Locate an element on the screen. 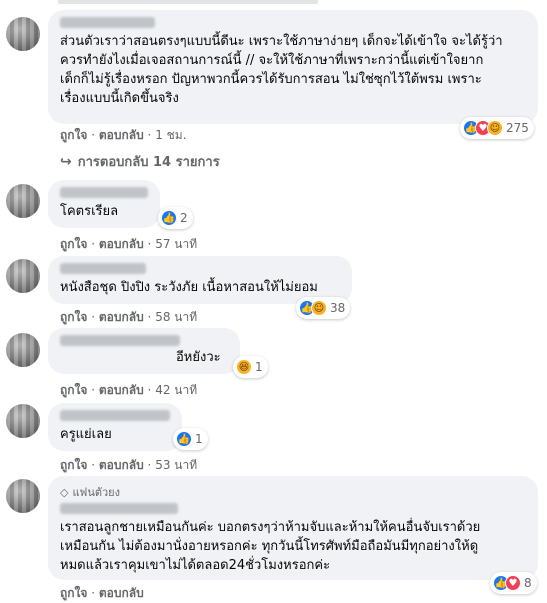  haha-icon: 😆 is located at coordinates (244, 367).